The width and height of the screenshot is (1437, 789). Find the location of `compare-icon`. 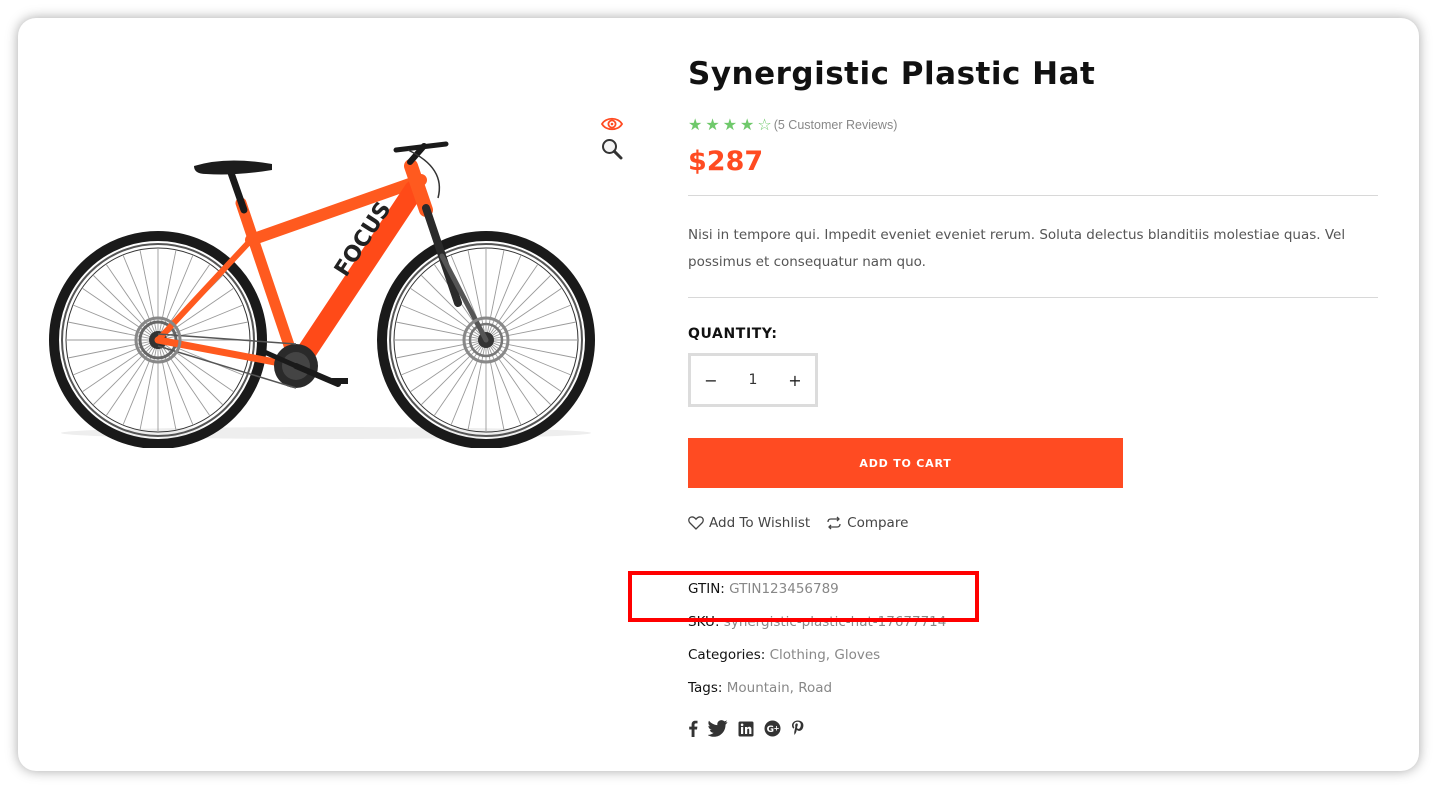

compare-icon is located at coordinates (834, 523).